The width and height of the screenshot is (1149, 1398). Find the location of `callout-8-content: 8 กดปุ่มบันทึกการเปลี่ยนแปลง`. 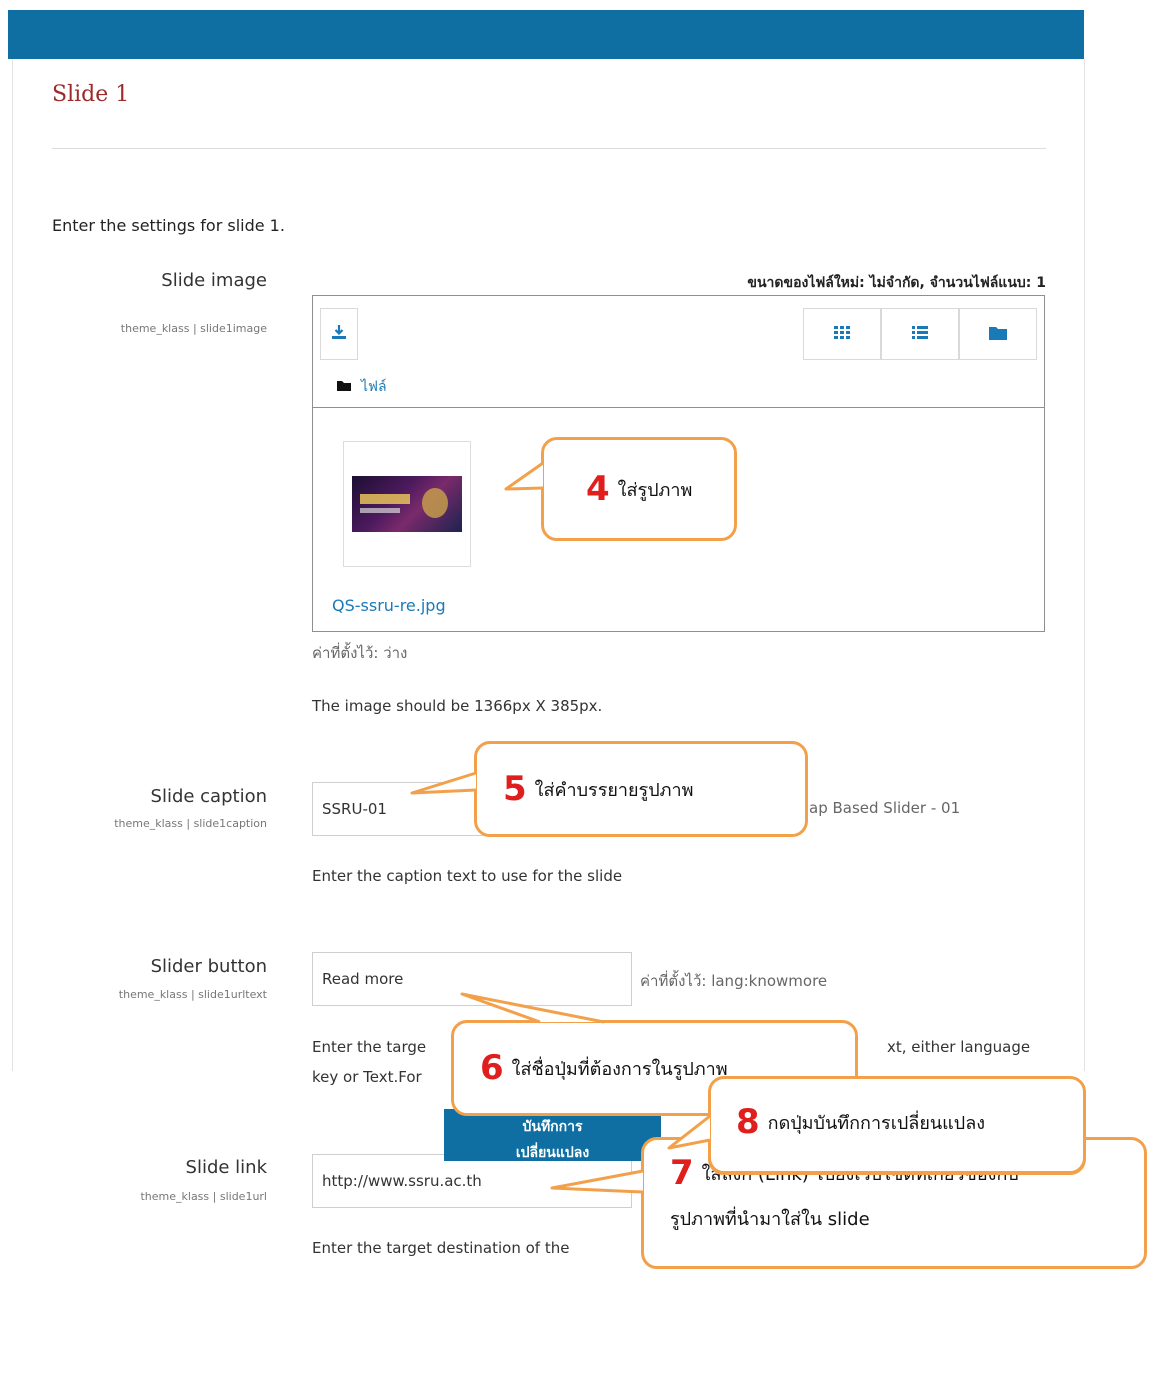

callout-8-content: 8 กดปุ่มบันทึกการเปลี่ยนแปลง is located at coordinates (860, 1122).